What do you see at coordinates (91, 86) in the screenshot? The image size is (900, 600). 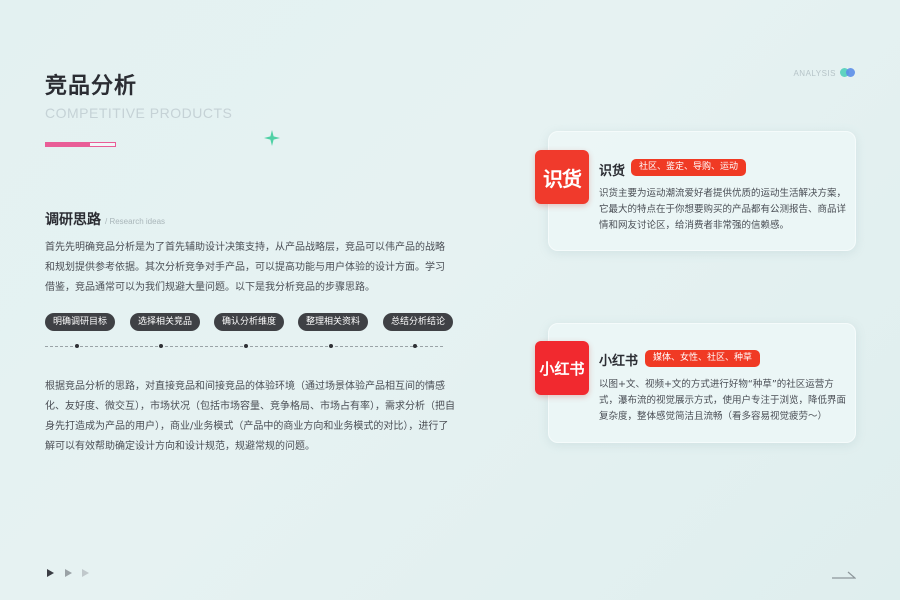 I see `page-title: 竞品分析` at bounding box center [91, 86].